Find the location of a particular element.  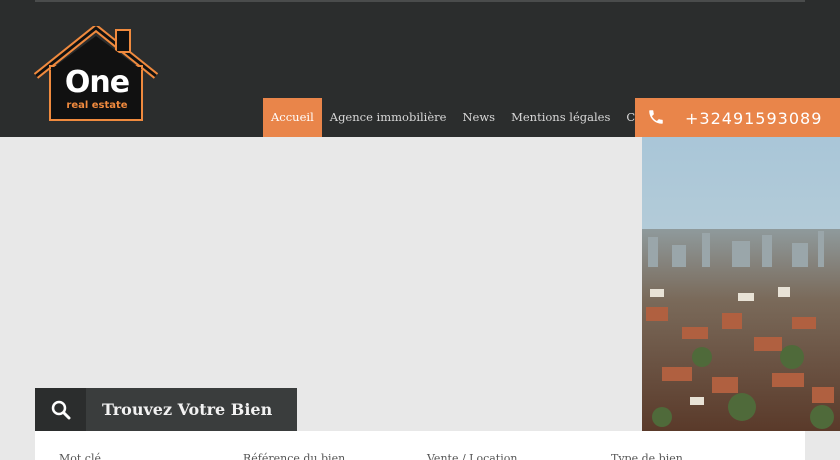

top-divider is located at coordinates (420, 1).